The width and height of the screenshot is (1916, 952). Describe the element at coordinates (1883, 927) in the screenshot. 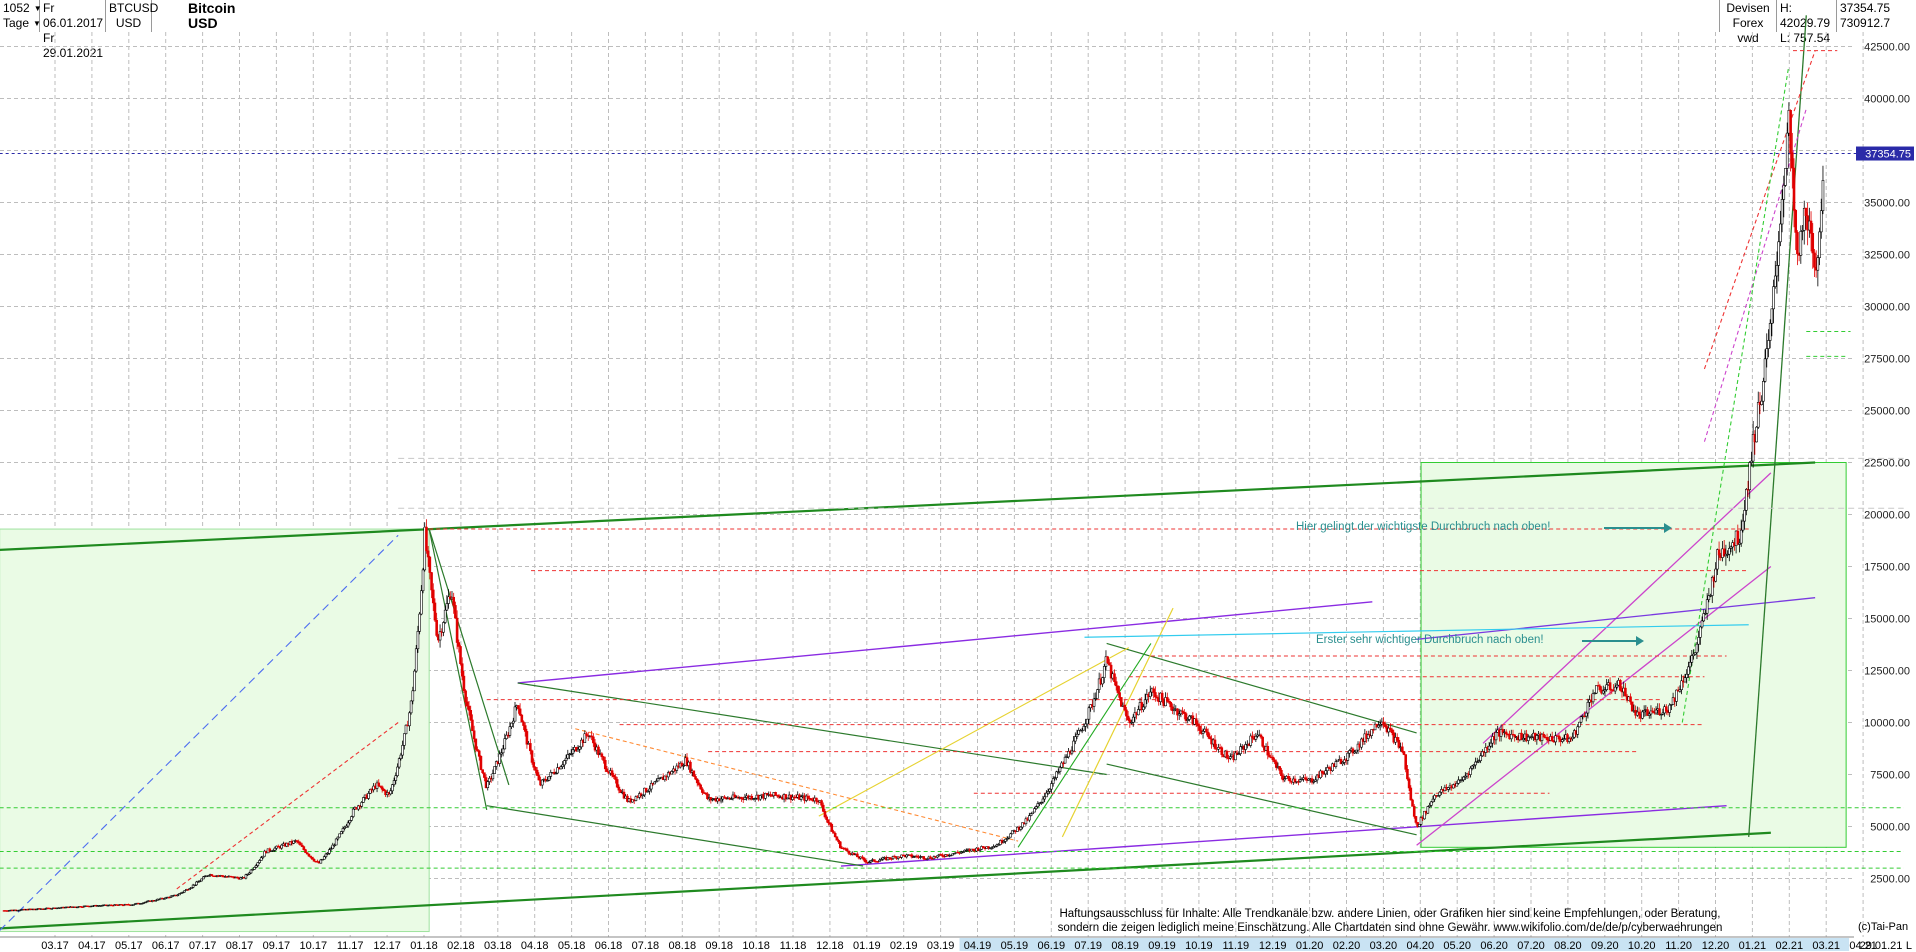

I see `copyright: (c)Tai-Pan` at that location.